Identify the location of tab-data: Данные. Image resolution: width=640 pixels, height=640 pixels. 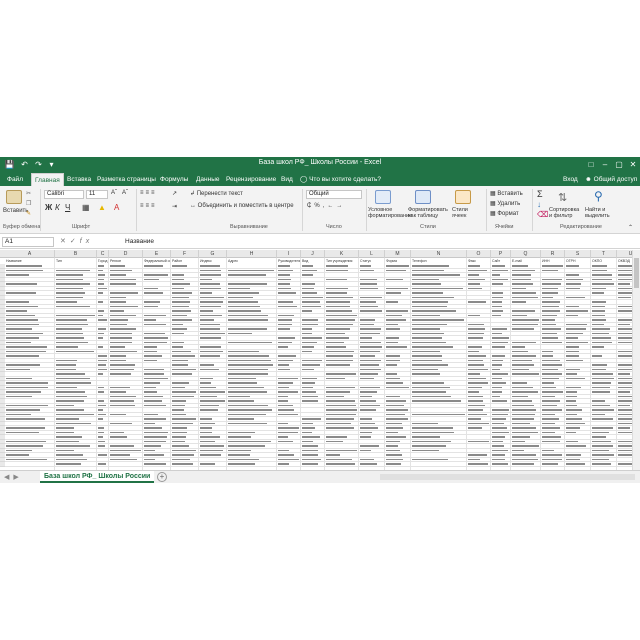
(207, 179).